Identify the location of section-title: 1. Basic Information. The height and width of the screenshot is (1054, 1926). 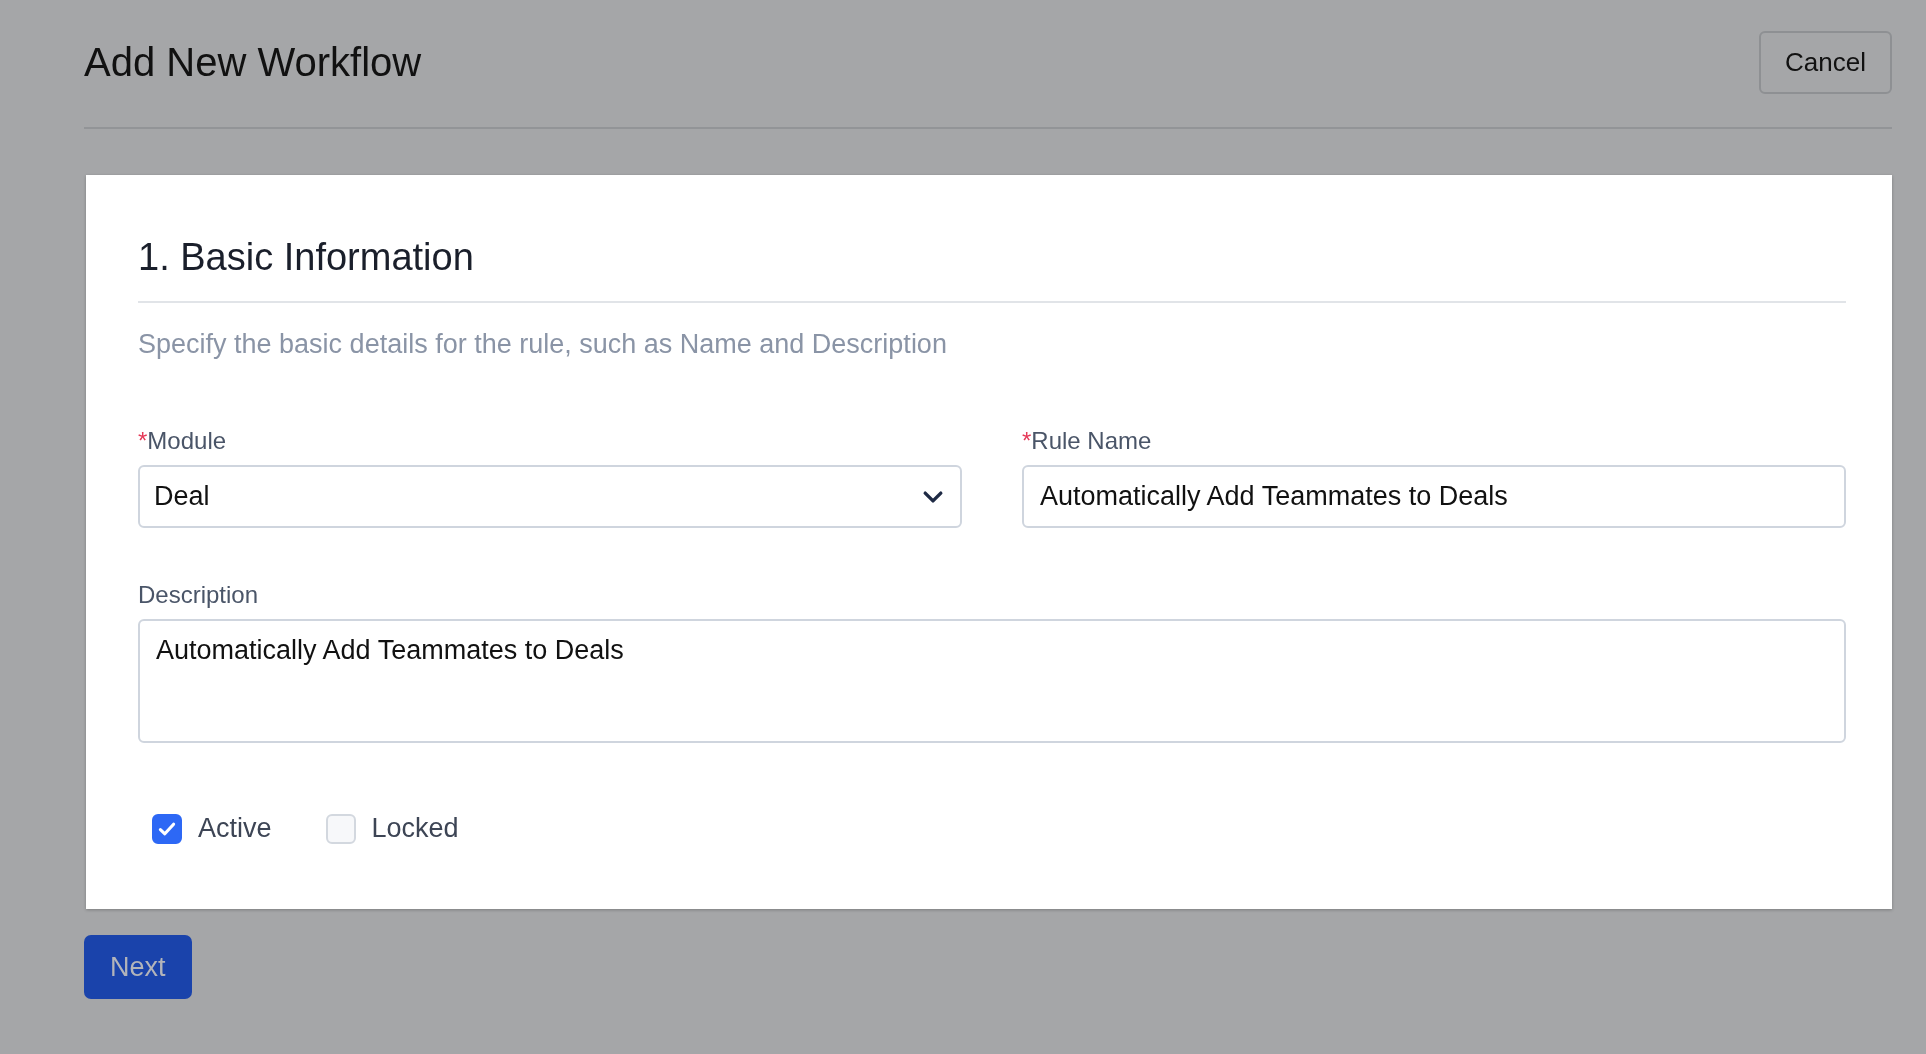
(992, 269).